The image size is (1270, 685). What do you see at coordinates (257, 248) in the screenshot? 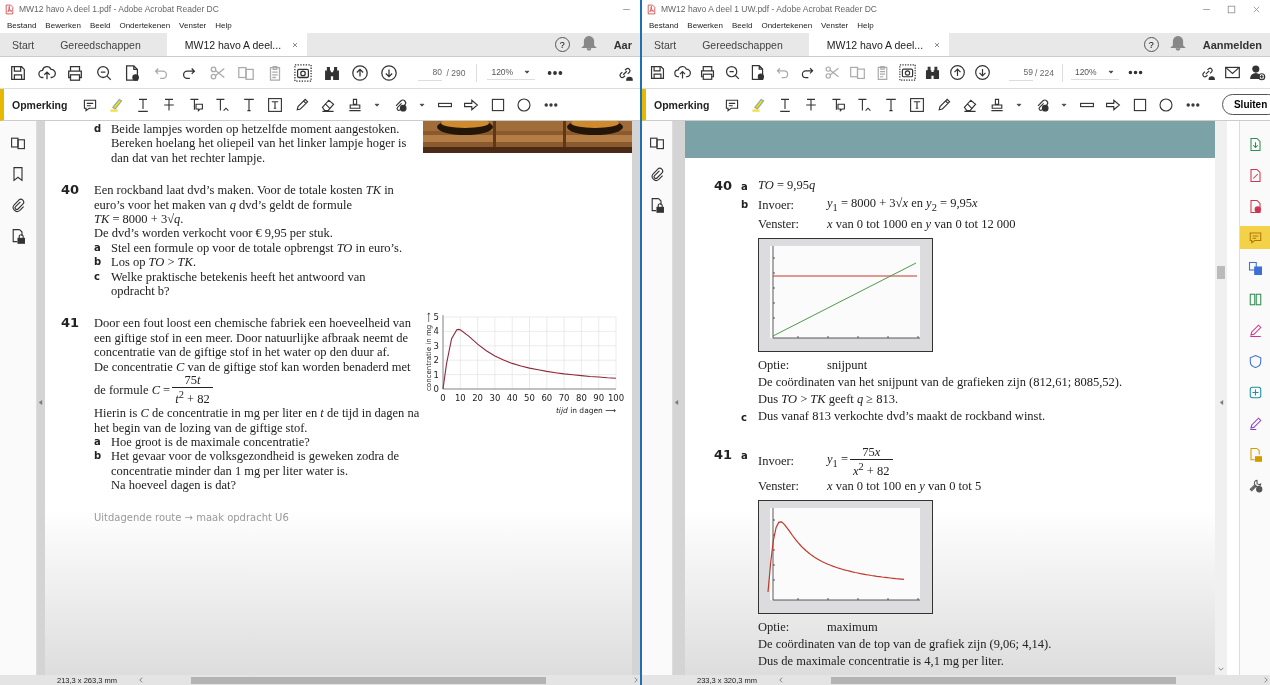
I see `question-text: Stel een formule op voor de totale opbrengst TO in euro’s.` at bounding box center [257, 248].